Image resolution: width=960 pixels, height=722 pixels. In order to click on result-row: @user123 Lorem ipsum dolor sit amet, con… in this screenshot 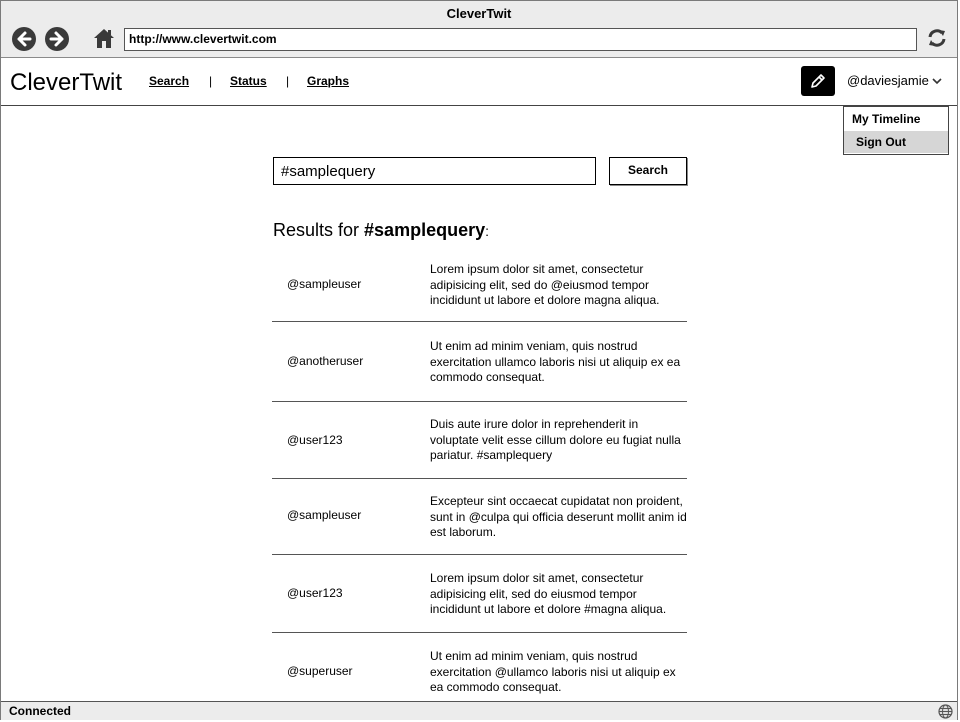, I will do `click(479, 594)`.